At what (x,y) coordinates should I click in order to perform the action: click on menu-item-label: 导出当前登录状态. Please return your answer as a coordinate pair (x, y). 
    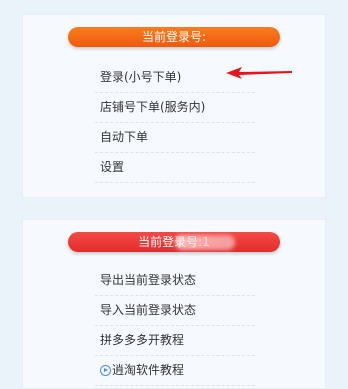
    Looking at the image, I should click on (148, 280).